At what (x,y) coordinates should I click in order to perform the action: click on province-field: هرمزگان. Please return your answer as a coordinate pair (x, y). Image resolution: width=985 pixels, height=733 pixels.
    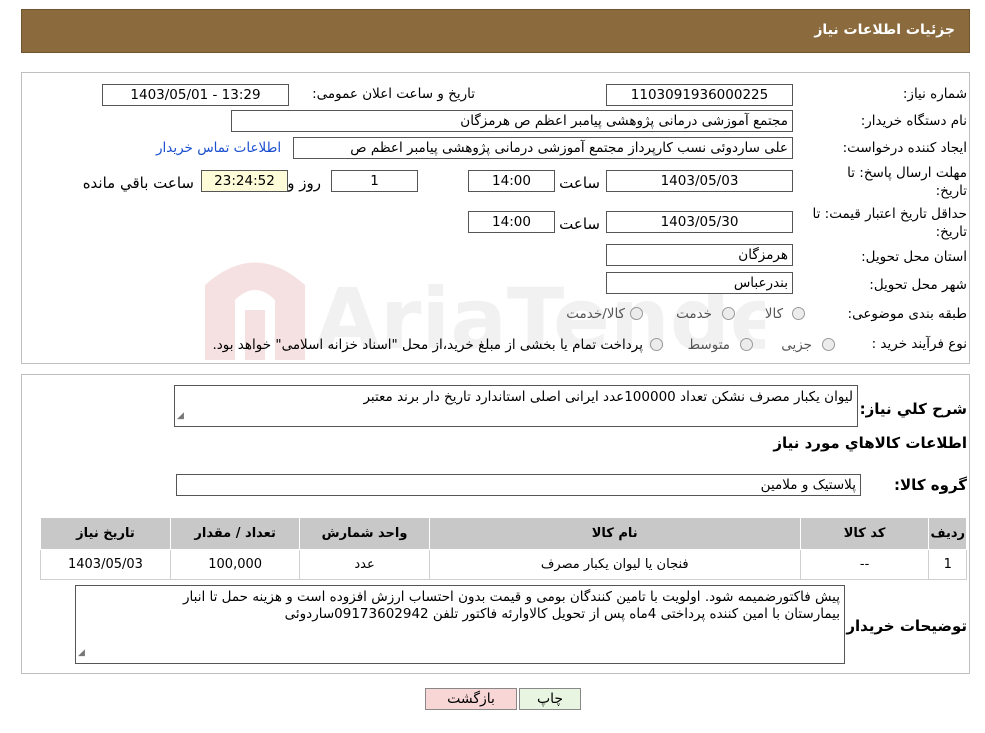
    Looking at the image, I should click on (699, 255).